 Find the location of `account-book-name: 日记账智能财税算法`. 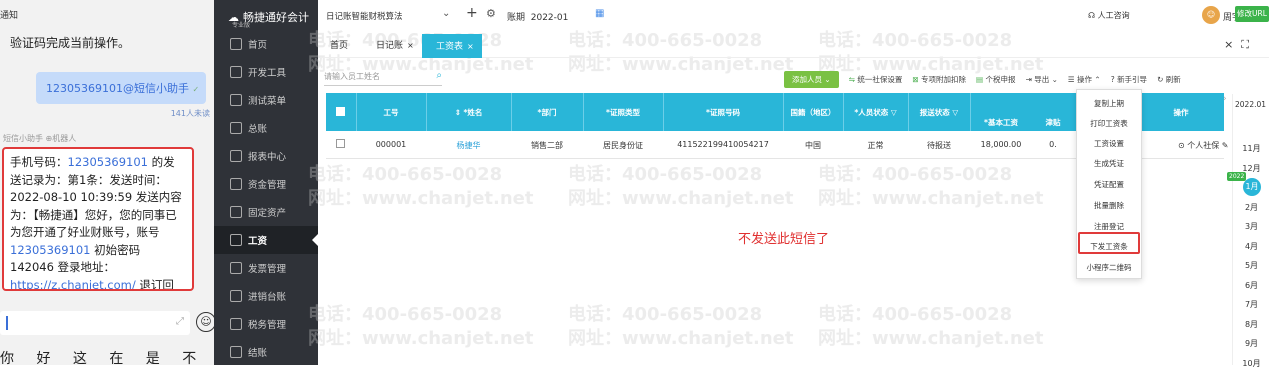

account-book-name: 日记账智能财税算法 is located at coordinates (364, 16).